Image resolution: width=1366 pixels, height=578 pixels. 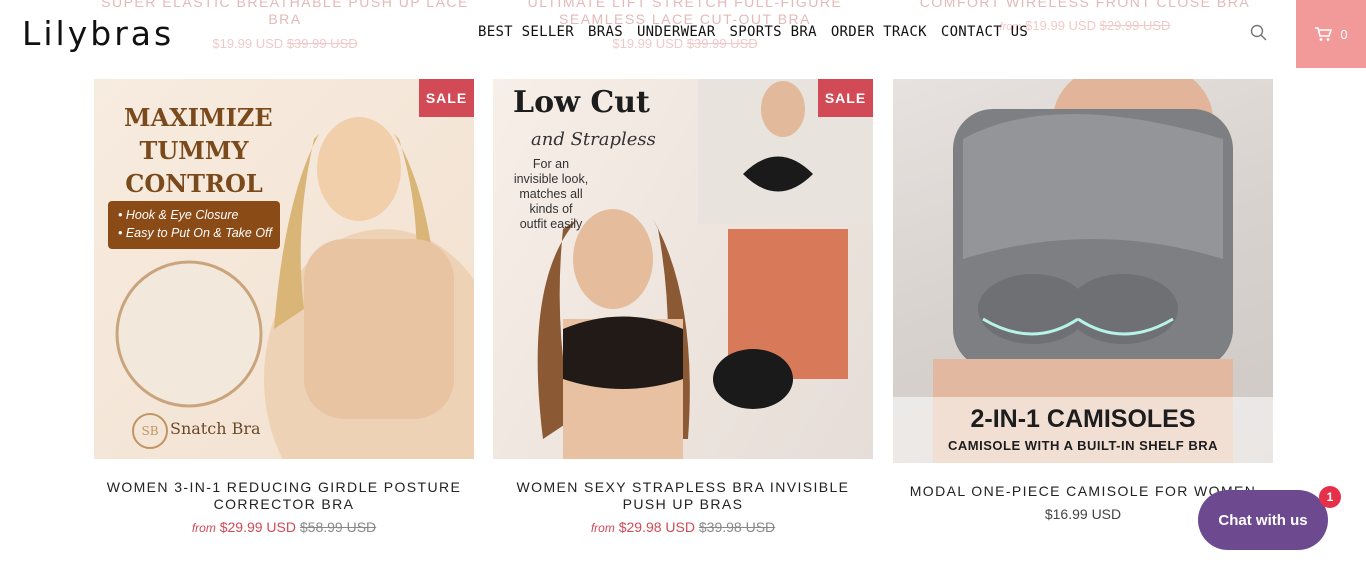 What do you see at coordinates (1259, 33) in the screenshot?
I see `search-icon` at bounding box center [1259, 33].